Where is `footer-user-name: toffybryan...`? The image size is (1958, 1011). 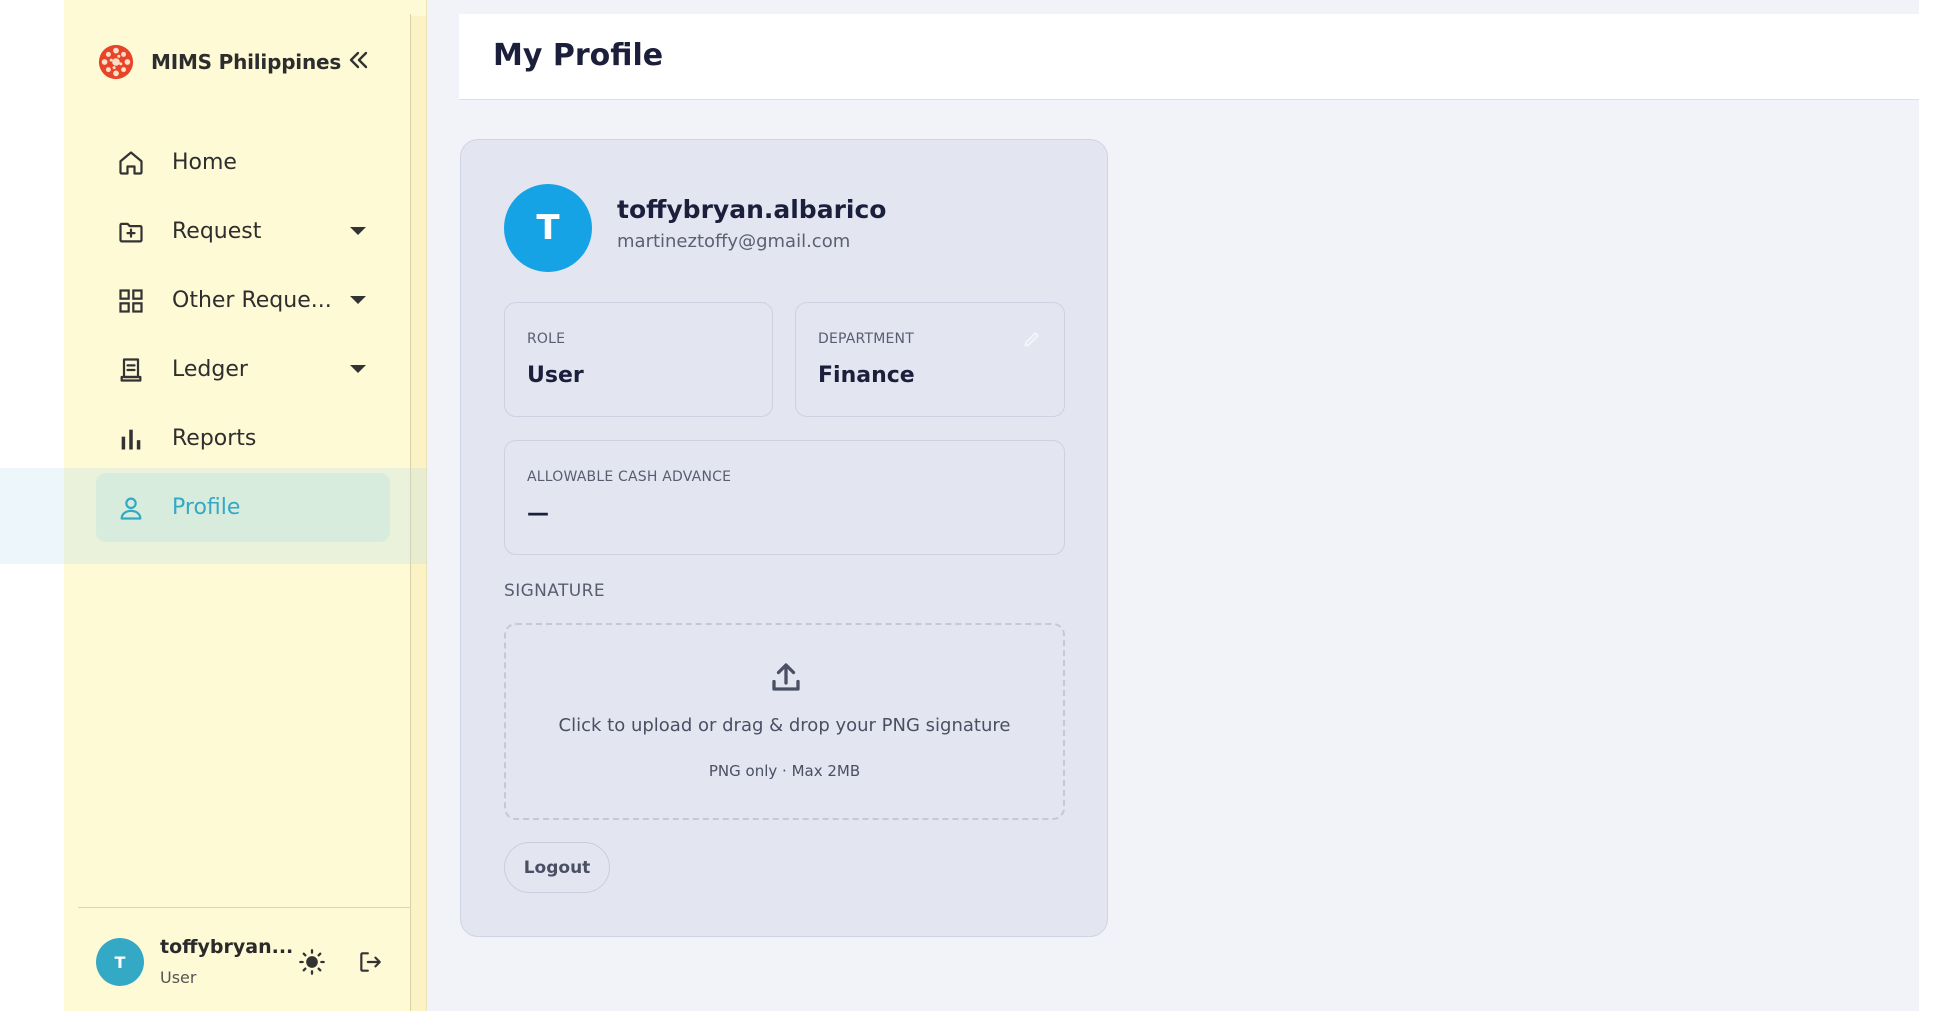
footer-user-name: toffybryan... is located at coordinates (227, 947).